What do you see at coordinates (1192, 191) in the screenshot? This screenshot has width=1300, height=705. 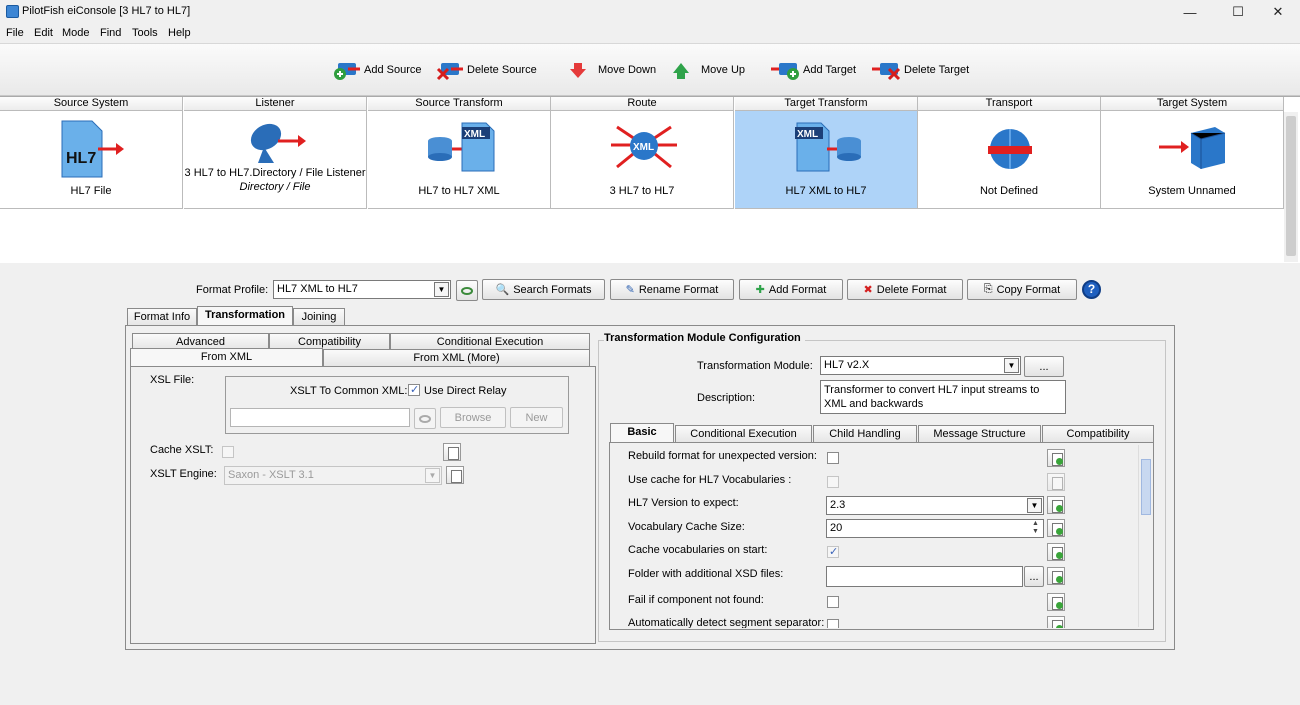 I see `stage-label: System Unnamed` at bounding box center [1192, 191].